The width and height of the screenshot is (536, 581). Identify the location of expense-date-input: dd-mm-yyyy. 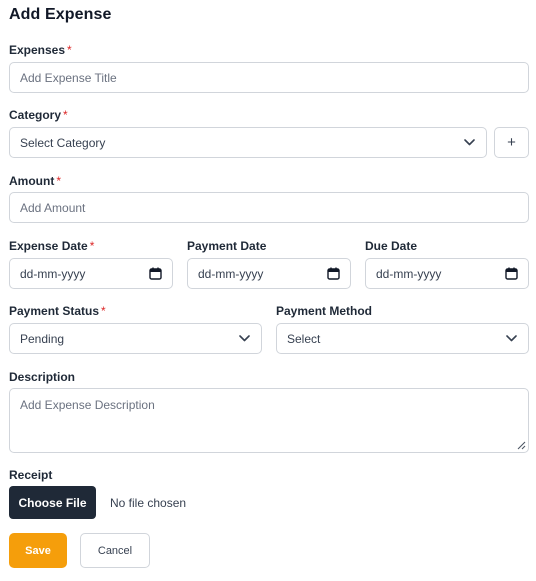
(91, 273).